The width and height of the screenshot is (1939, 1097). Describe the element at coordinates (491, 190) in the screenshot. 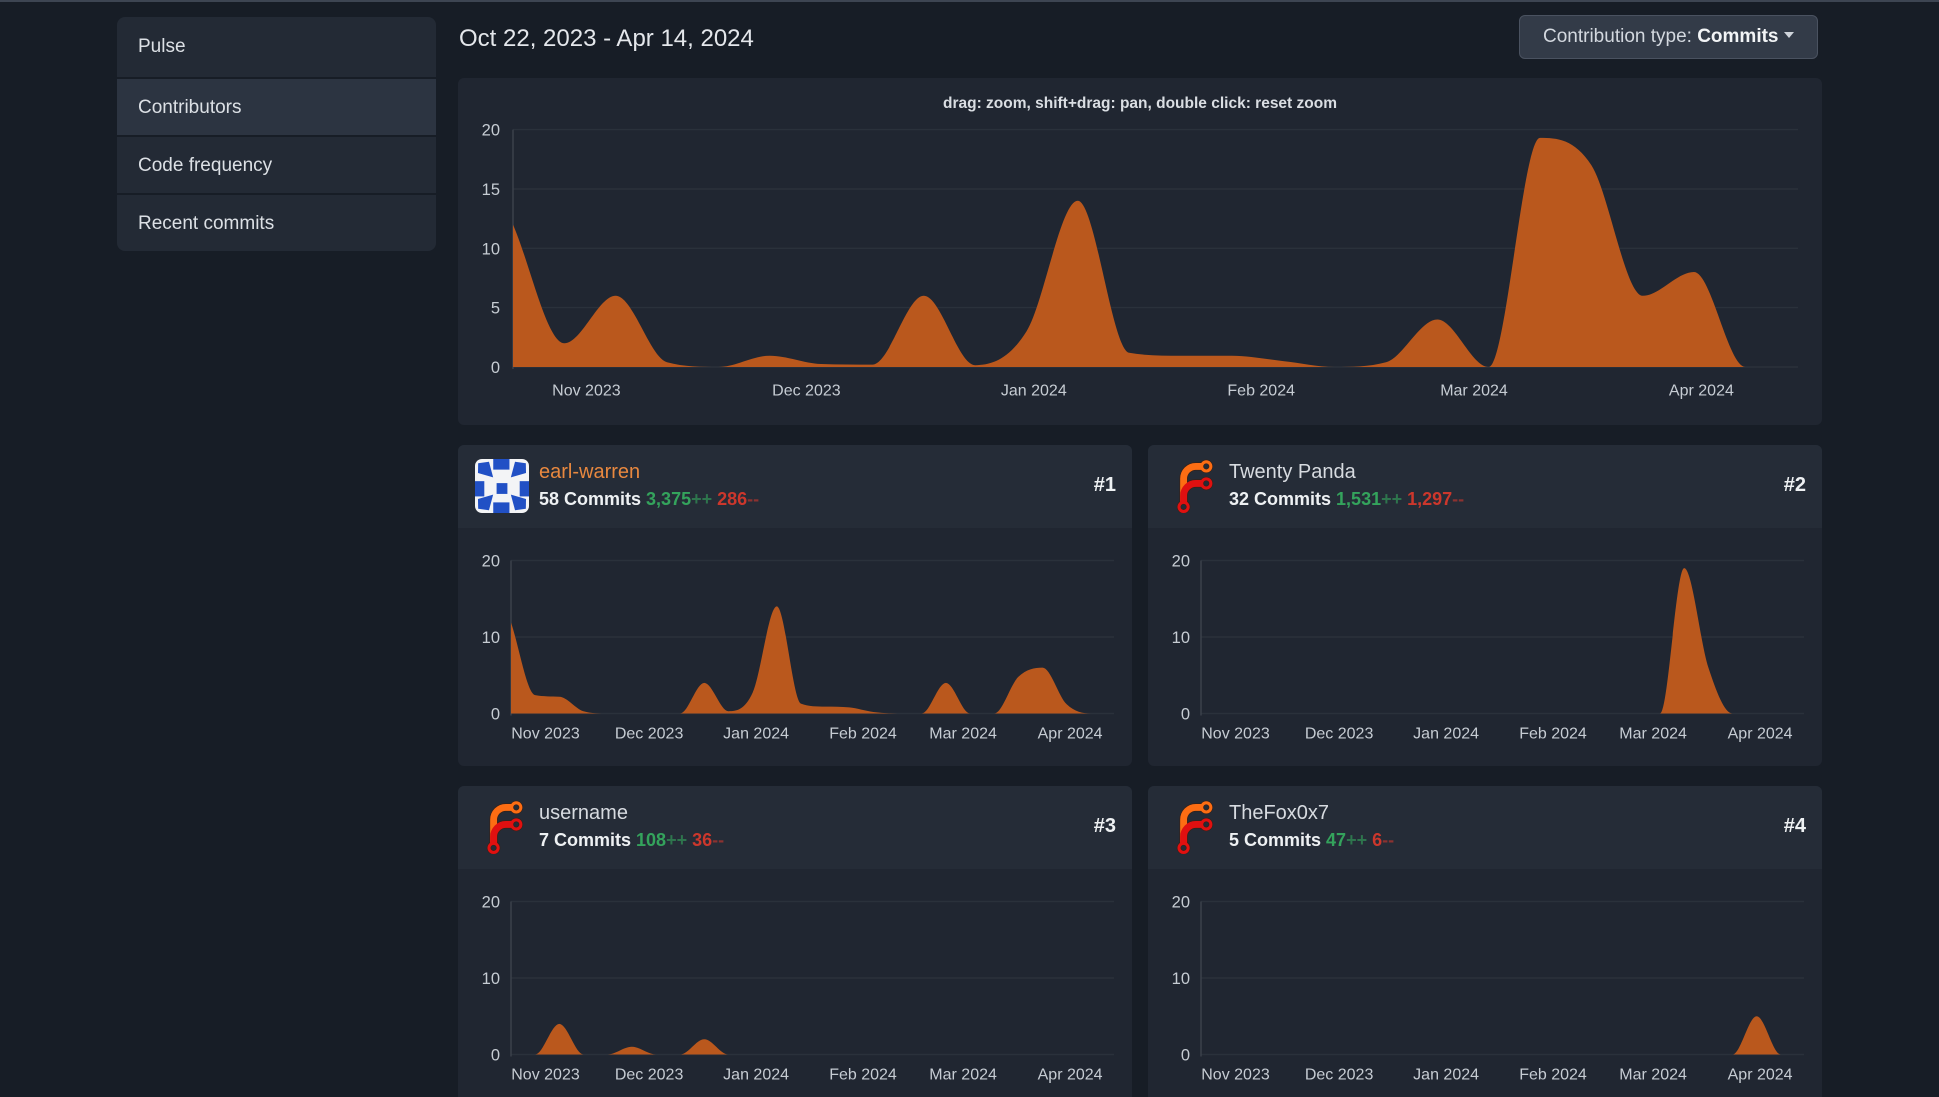

I see `svg-text: 15` at that location.